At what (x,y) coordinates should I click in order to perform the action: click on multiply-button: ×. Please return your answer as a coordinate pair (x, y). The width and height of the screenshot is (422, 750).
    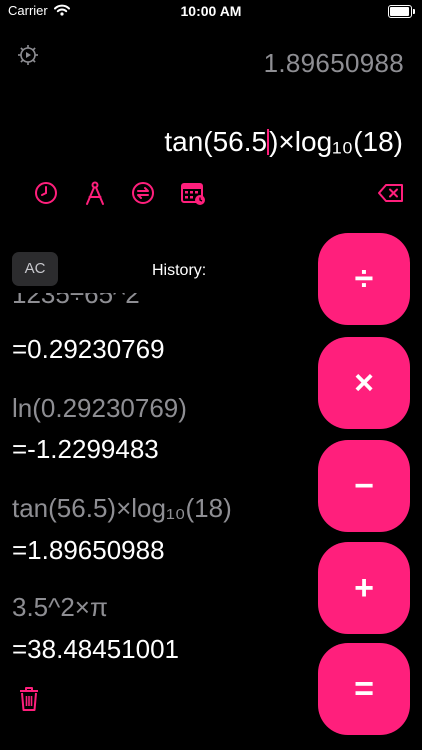
    Looking at the image, I should click on (364, 383).